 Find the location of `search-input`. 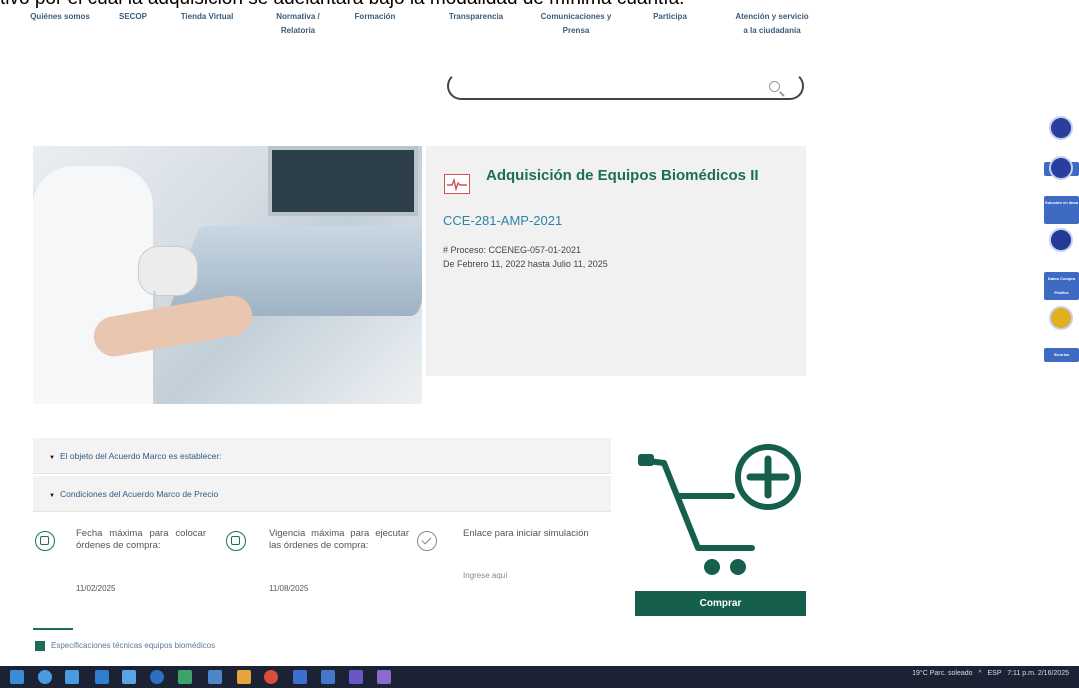

search-input is located at coordinates (625, 86).